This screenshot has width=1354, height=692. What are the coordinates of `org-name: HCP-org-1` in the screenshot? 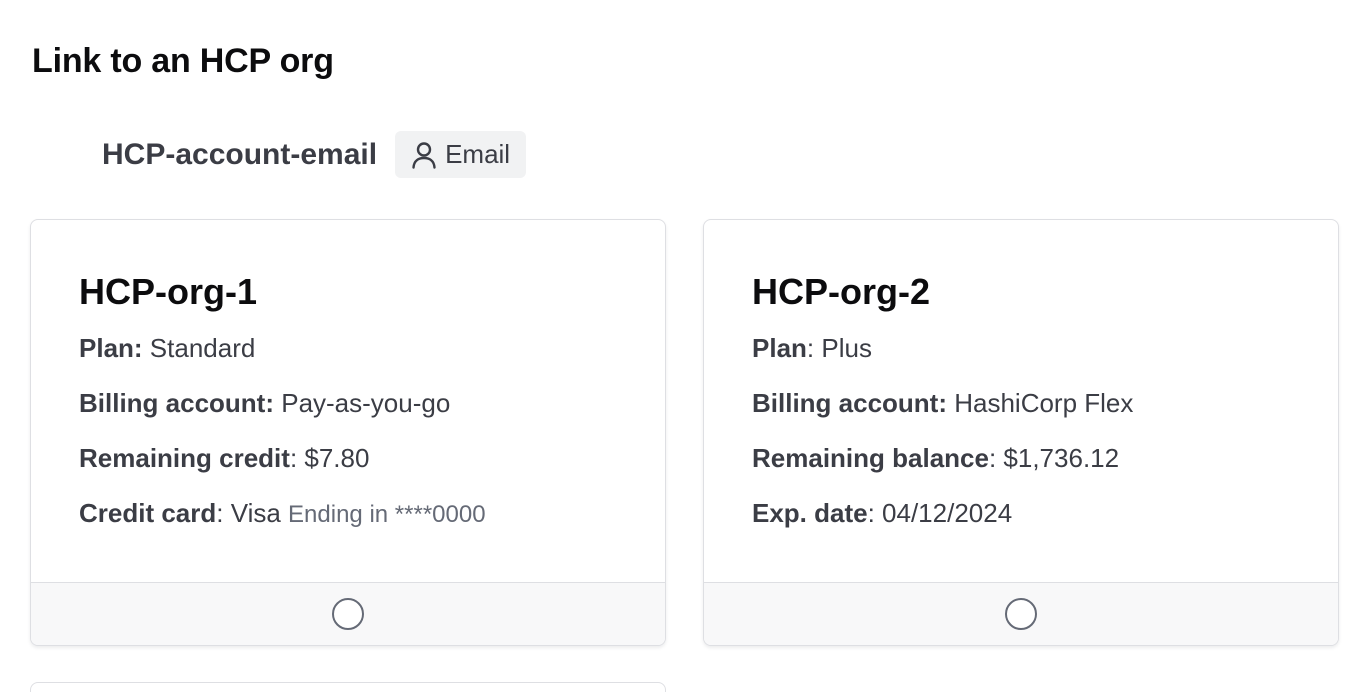 It's located at (168, 291).